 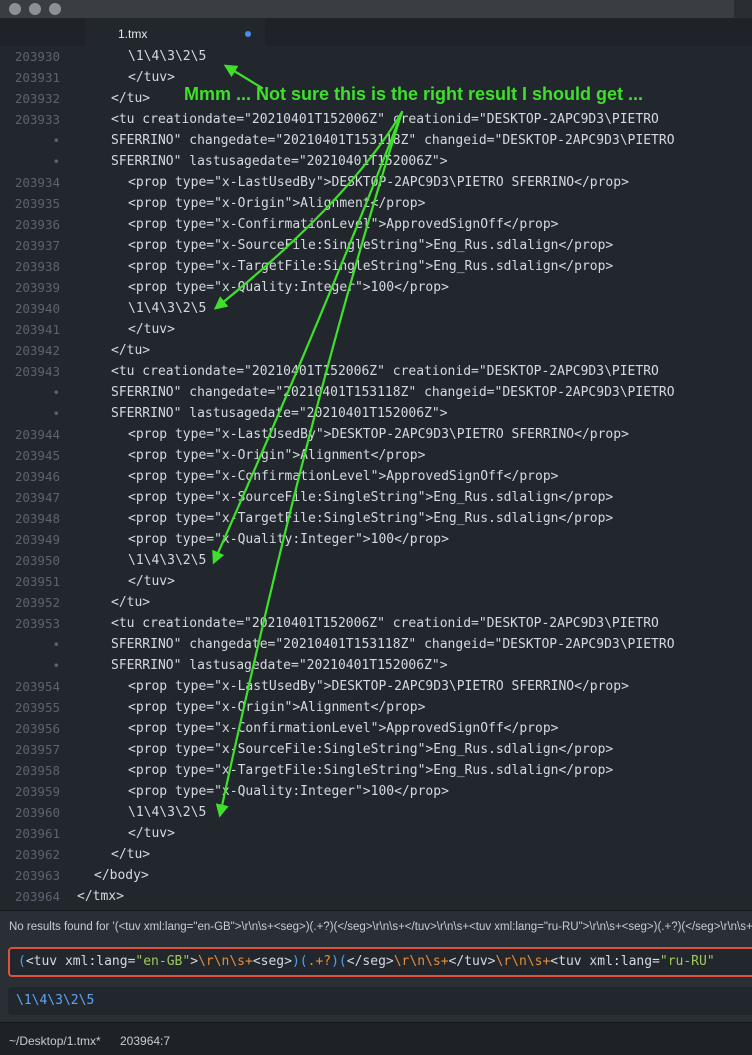 I want to click on line-number: 203961, so click(x=37, y=833).